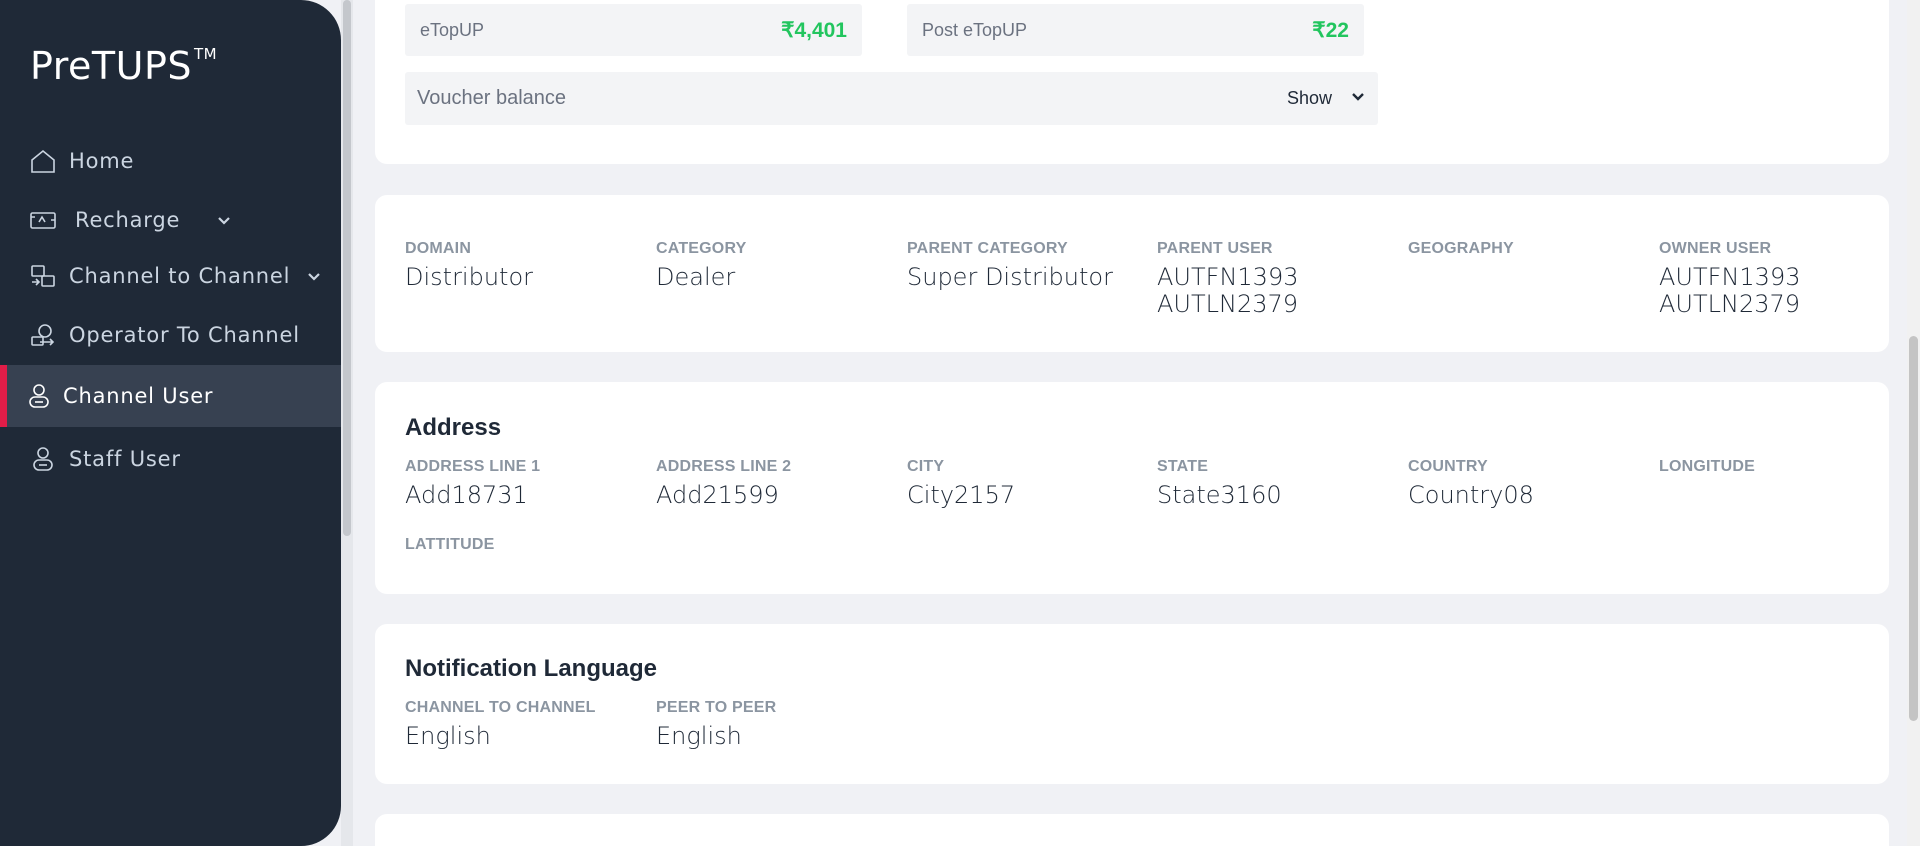 Image resolution: width=1920 pixels, height=846 pixels. Describe the element at coordinates (531, 668) in the screenshot. I see `notification-language-title: Notification Language` at that location.